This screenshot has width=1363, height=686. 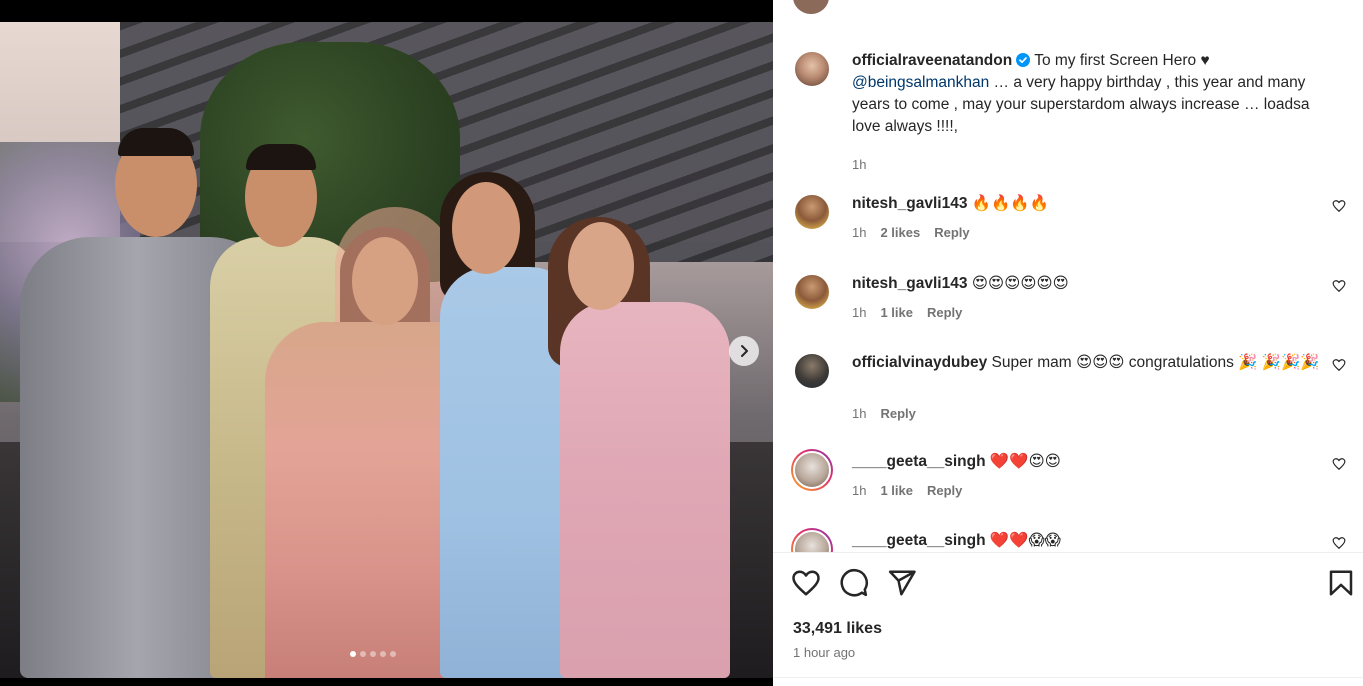 I want to click on bookmark-icon, so click(x=1341, y=583).